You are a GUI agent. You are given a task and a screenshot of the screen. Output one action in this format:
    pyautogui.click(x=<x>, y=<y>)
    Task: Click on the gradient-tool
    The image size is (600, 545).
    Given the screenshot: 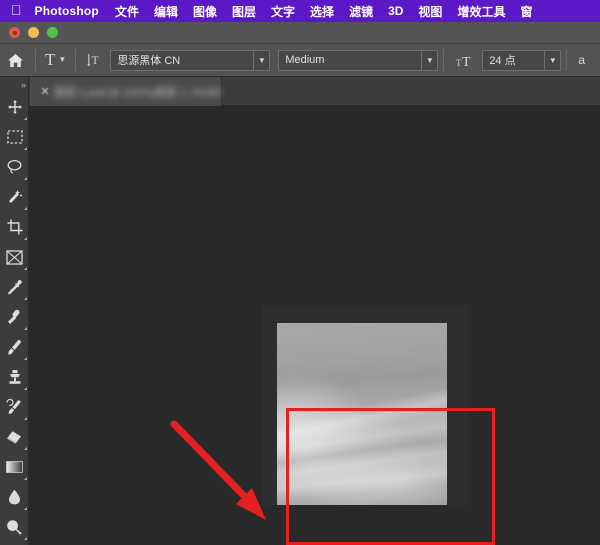 What is the action you would take?
    pyautogui.click(x=14, y=467)
    